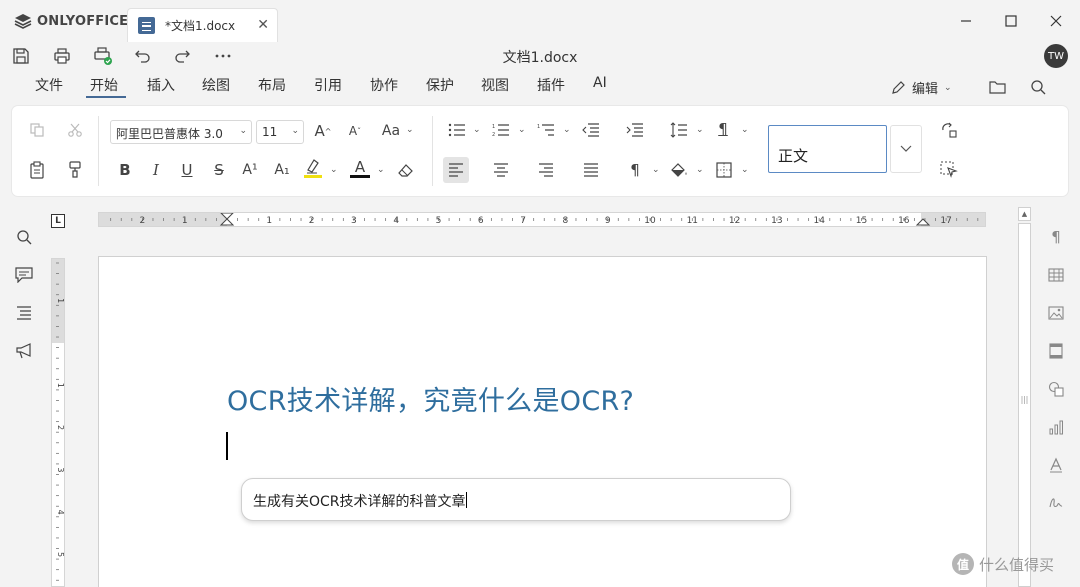  What do you see at coordinates (24, 275) in the screenshot?
I see `comments-button` at bounding box center [24, 275].